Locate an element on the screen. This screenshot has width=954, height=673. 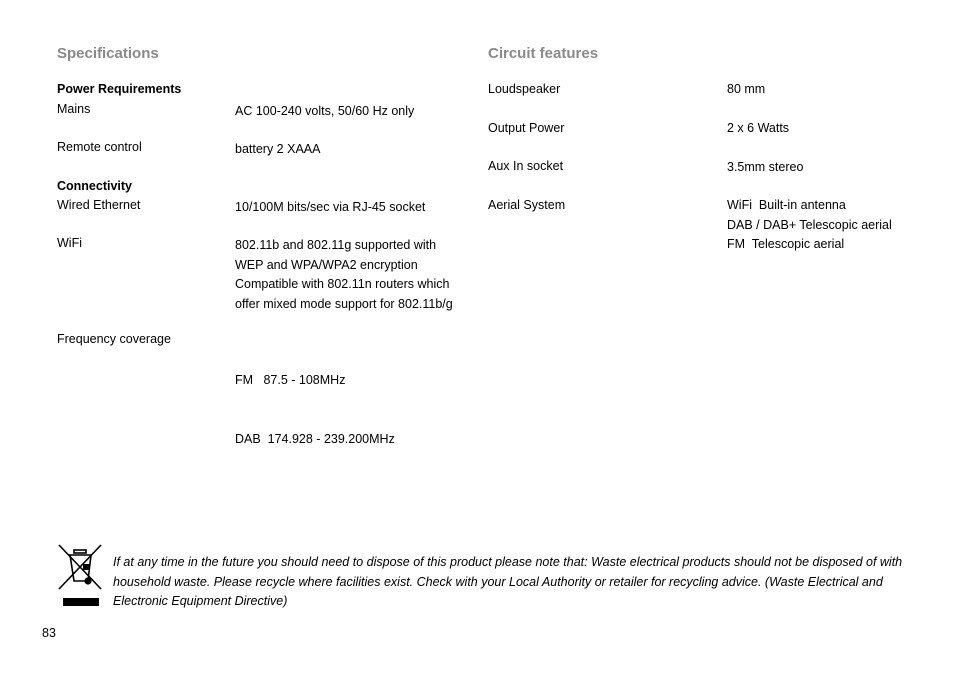
wifi-value-line: Compatible with 802.11n routers which is located at coordinates (342, 284).